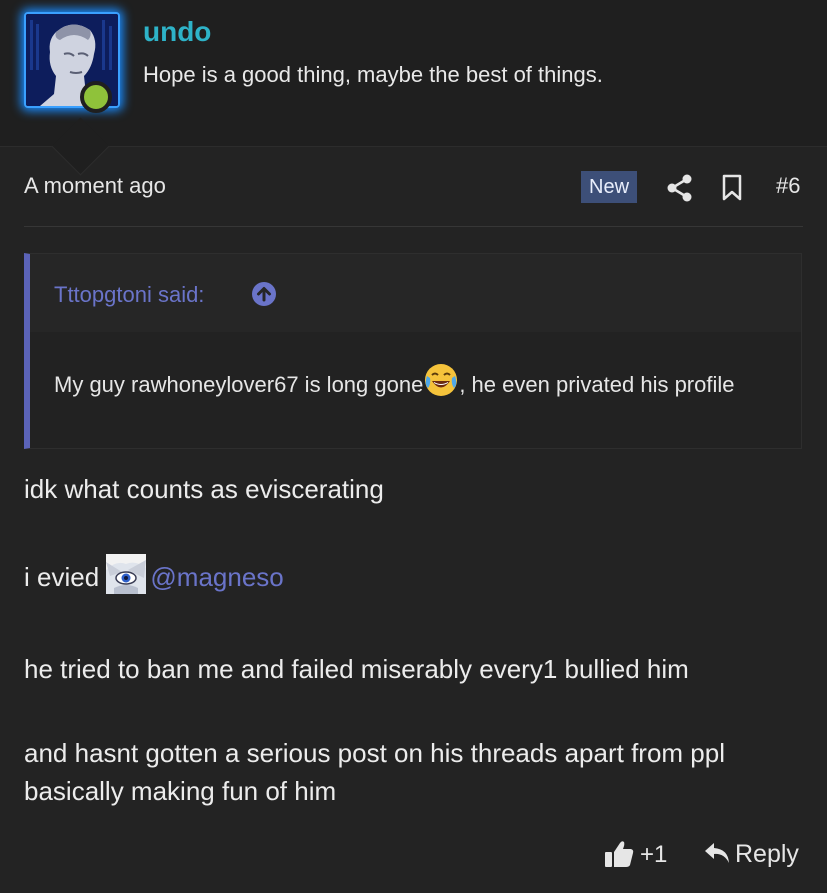  Describe the element at coordinates (717, 855) in the screenshot. I see `reply-arrow-icon` at that location.